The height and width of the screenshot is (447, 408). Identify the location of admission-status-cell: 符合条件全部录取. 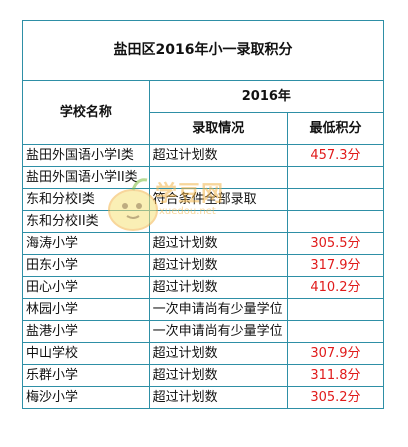
(218, 199).